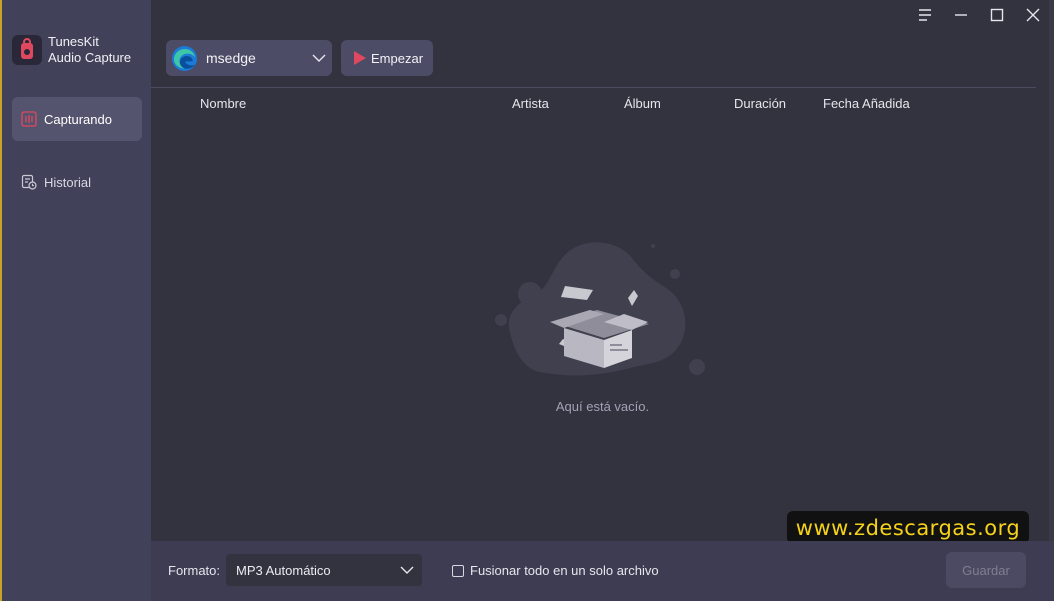 This screenshot has height=601, width=1054. Describe the element at coordinates (593, 87) in the screenshot. I see `header-divider` at that location.